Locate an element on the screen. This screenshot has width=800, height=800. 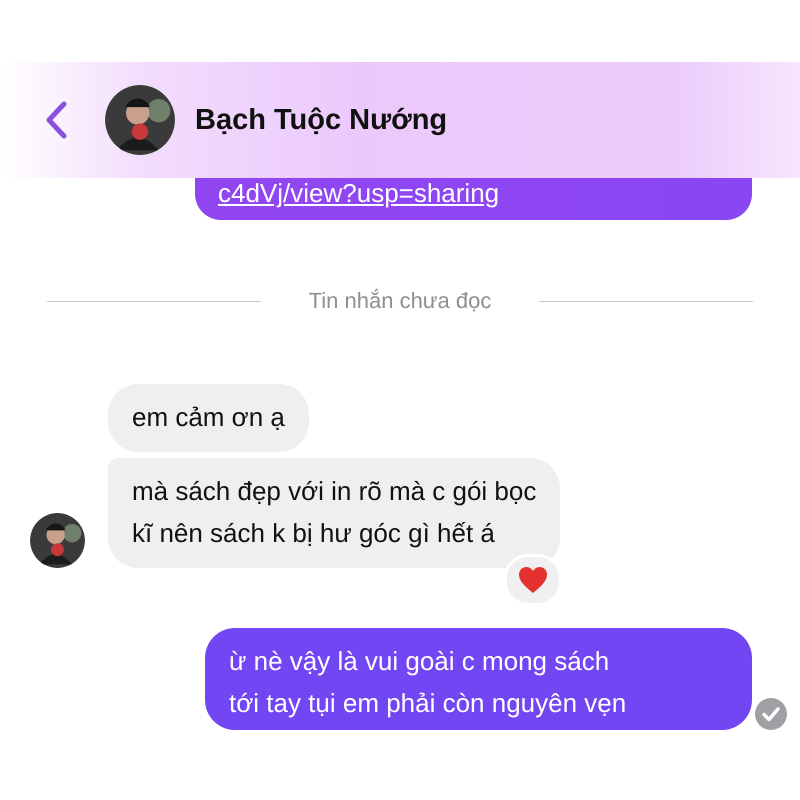
message-bubble: em cảm ơn ạ is located at coordinates (208, 418).